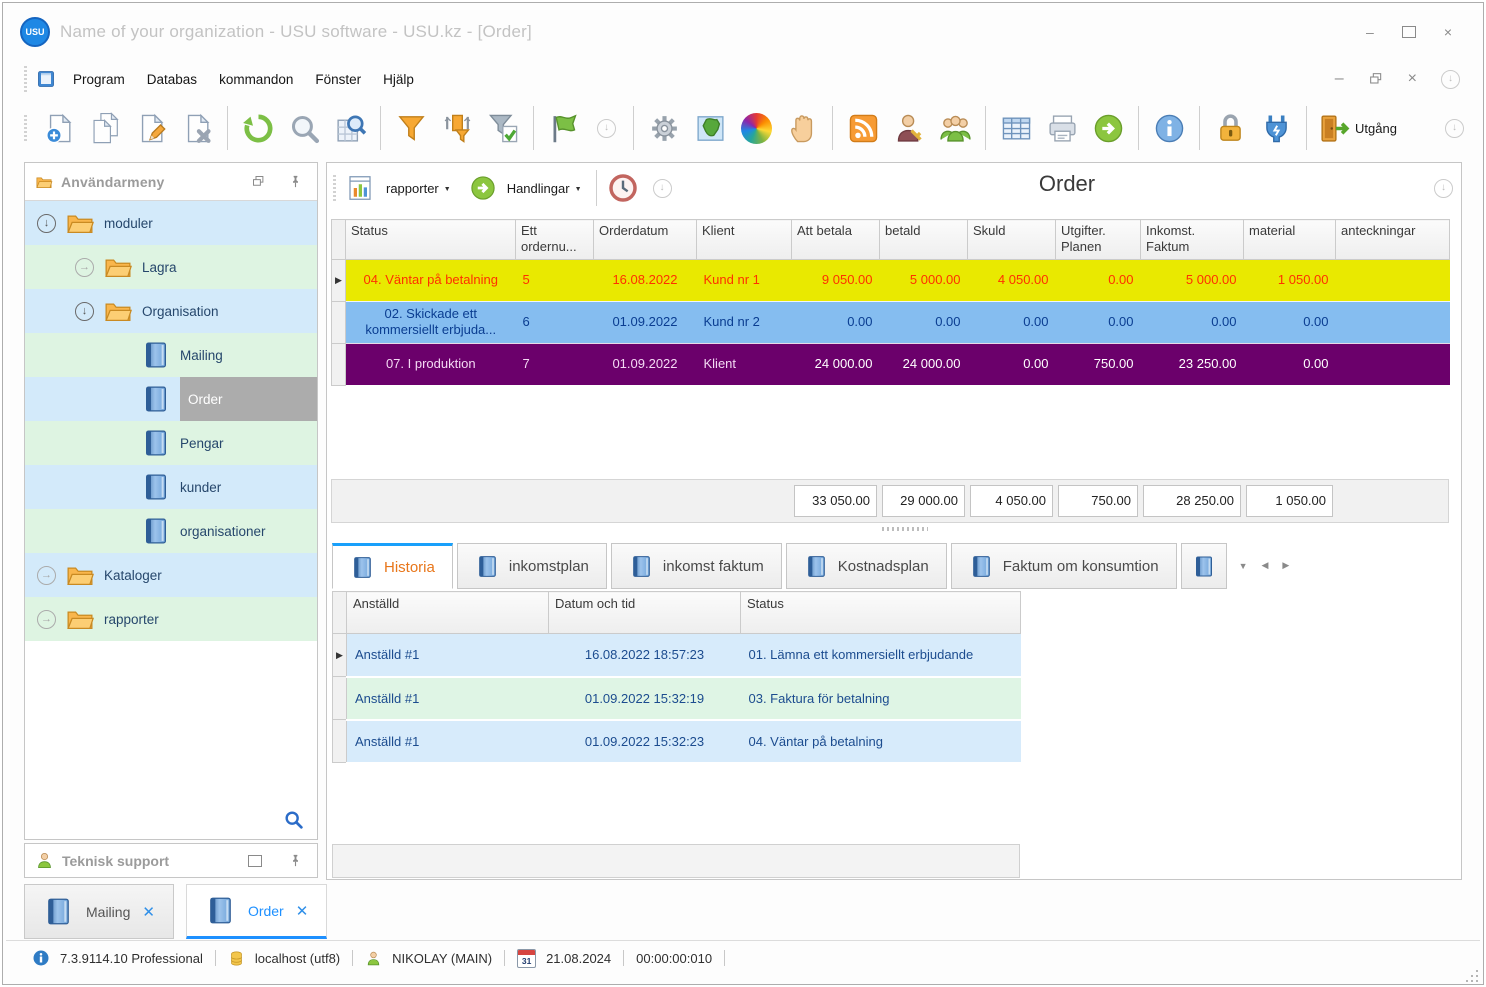 This screenshot has width=1486, height=987. What do you see at coordinates (172, 79) in the screenshot?
I see `menu-databas: Databas` at bounding box center [172, 79].